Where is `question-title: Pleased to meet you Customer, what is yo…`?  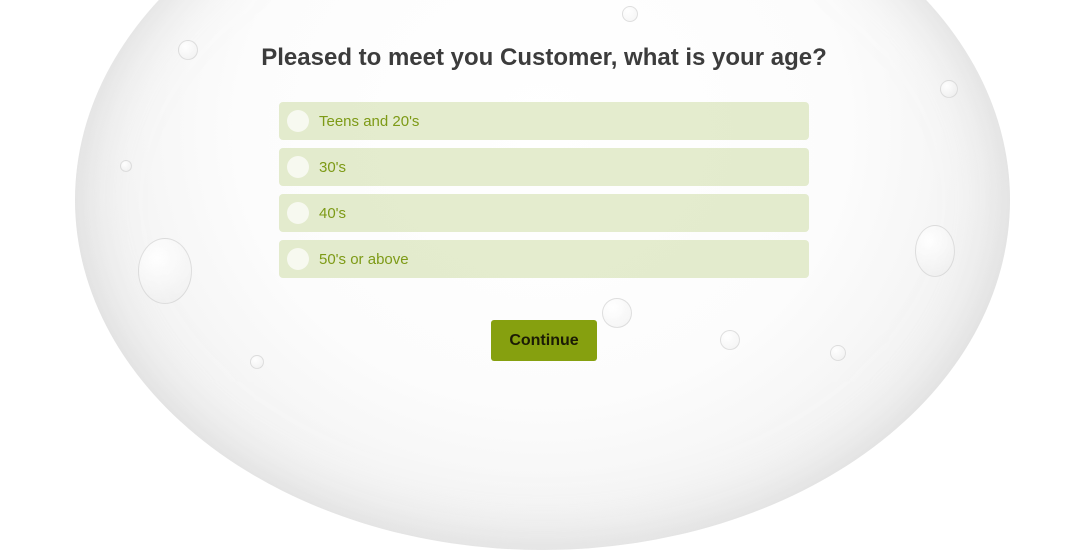 question-title: Pleased to meet you Customer, what is yo… is located at coordinates (544, 57).